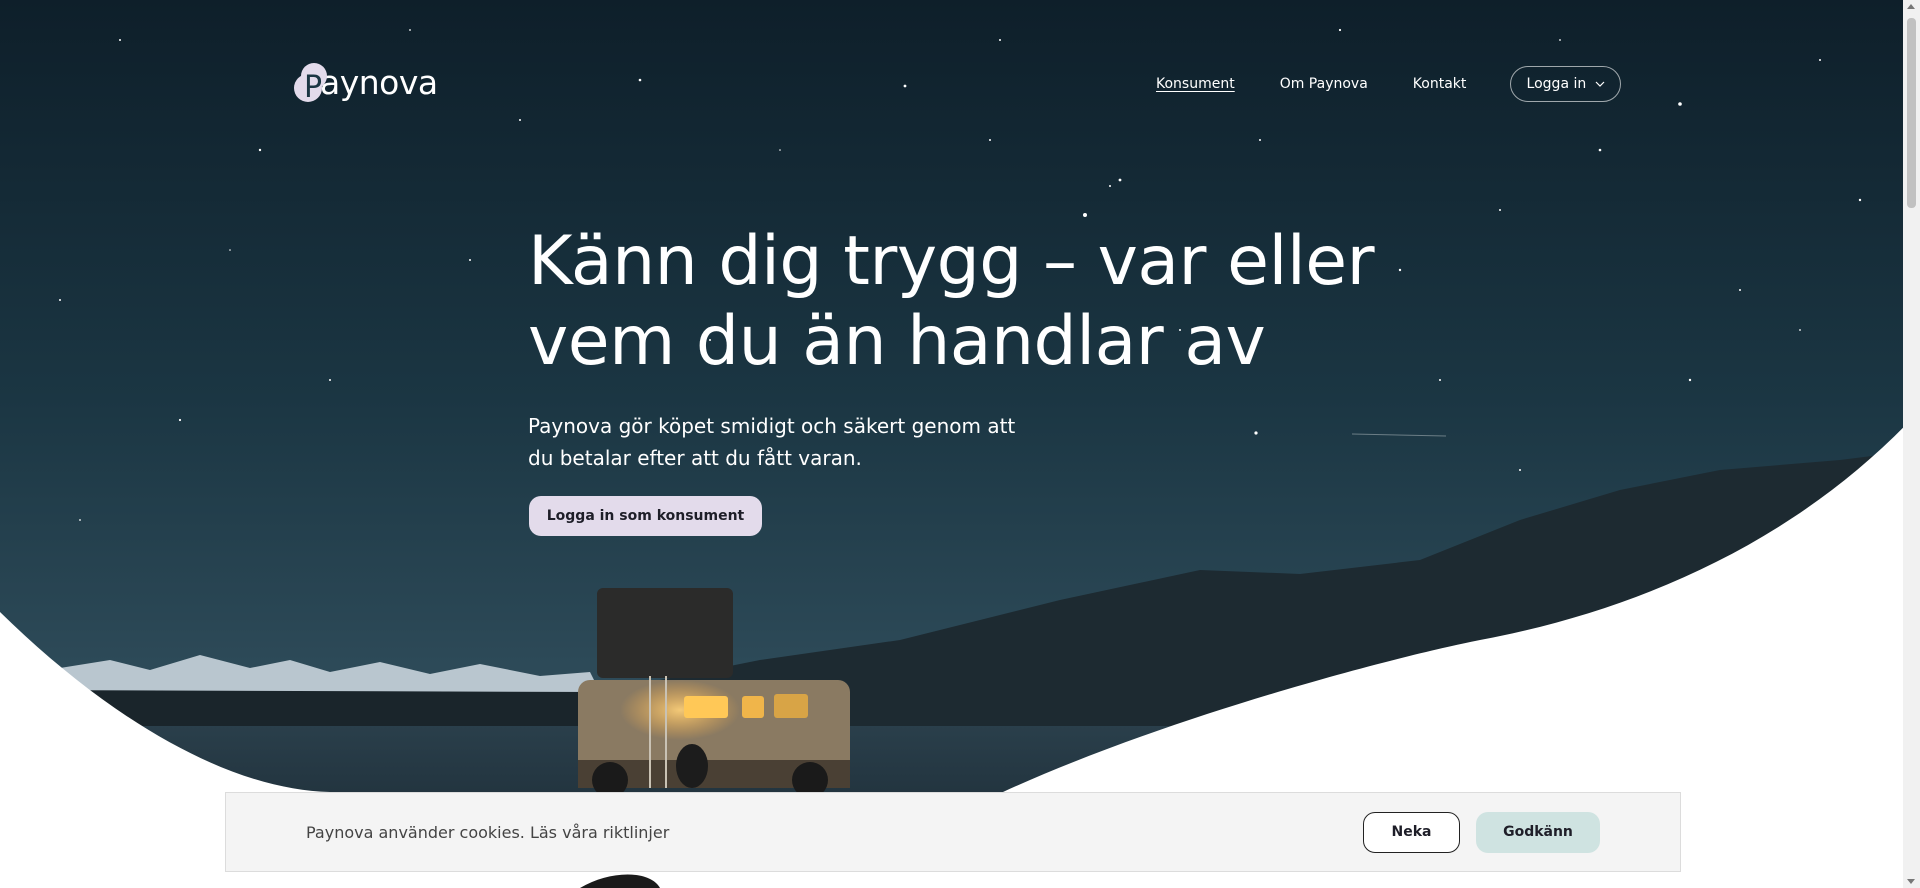 This screenshot has width=1920, height=888. Describe the element at coordinates (1411, 832) in the screenshot. I see `deny-cookies-button: Neka` at that location.